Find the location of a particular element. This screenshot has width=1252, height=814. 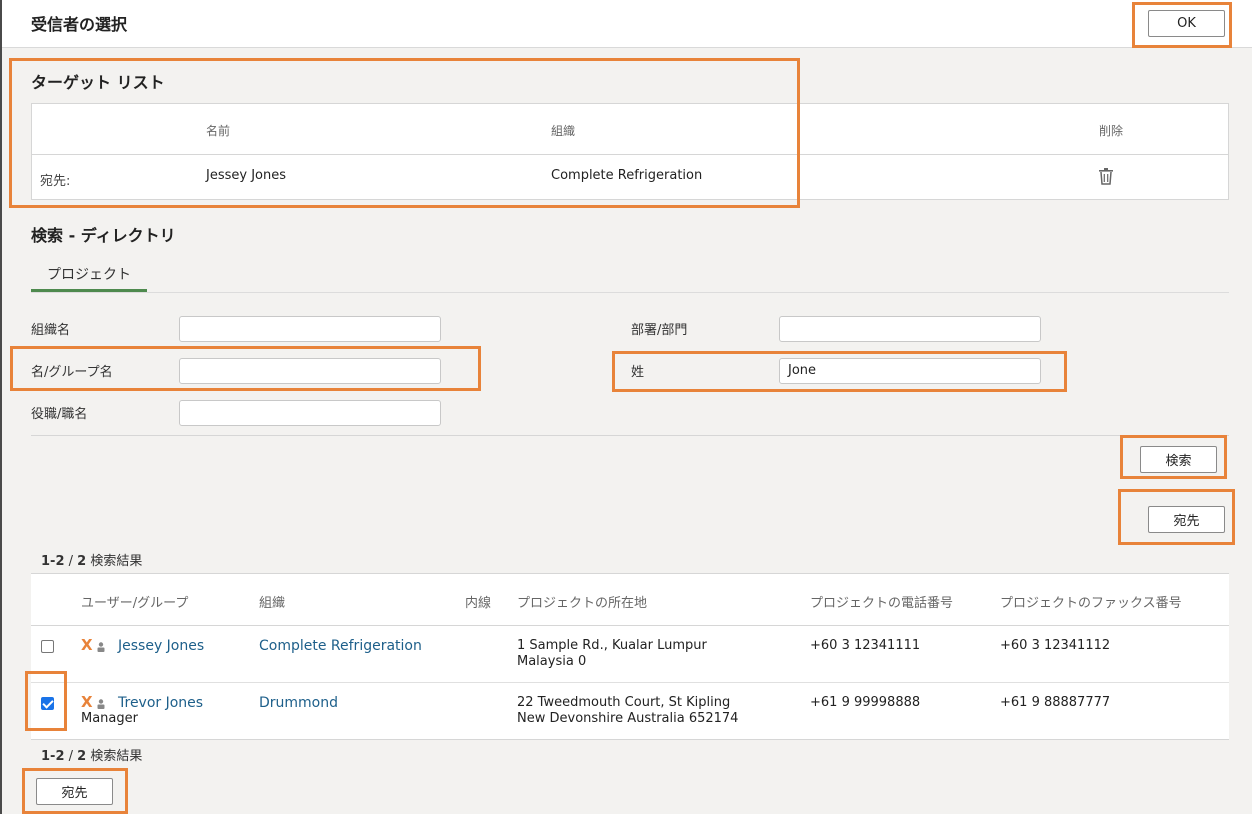

col-phone: プロジェクトの電話番号 is located at coordinates (882, 603).